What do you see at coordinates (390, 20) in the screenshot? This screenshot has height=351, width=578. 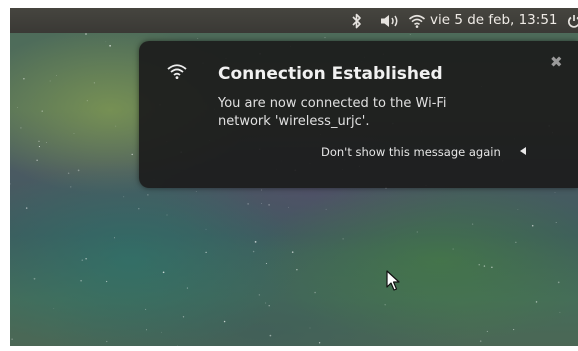 I see `volume-icon` at bounding box center [390, 20].